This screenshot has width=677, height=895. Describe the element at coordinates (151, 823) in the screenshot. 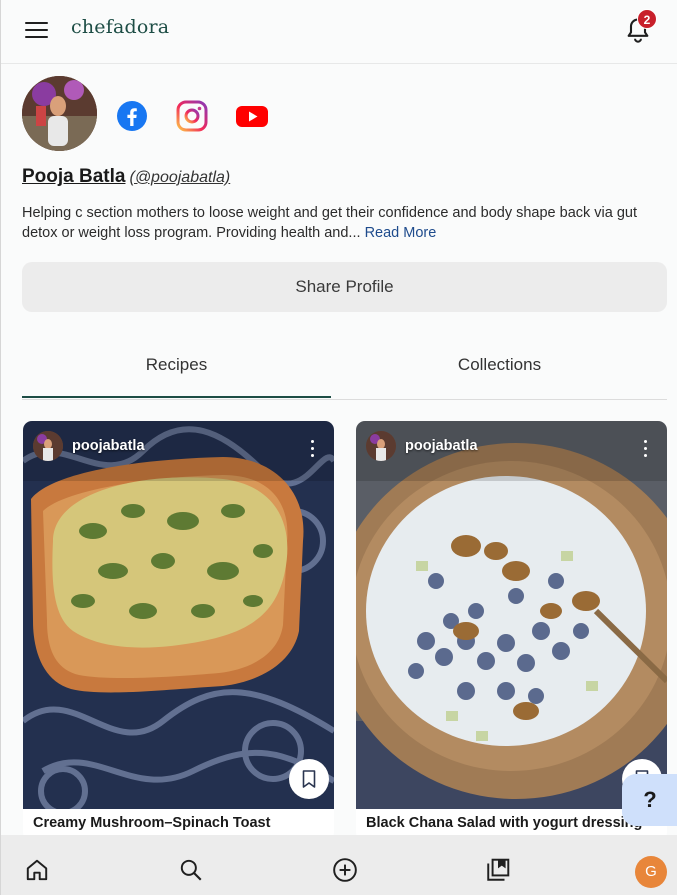

I see `recipe-title: Creamy Mushroom–Spinach Toast` at that location.